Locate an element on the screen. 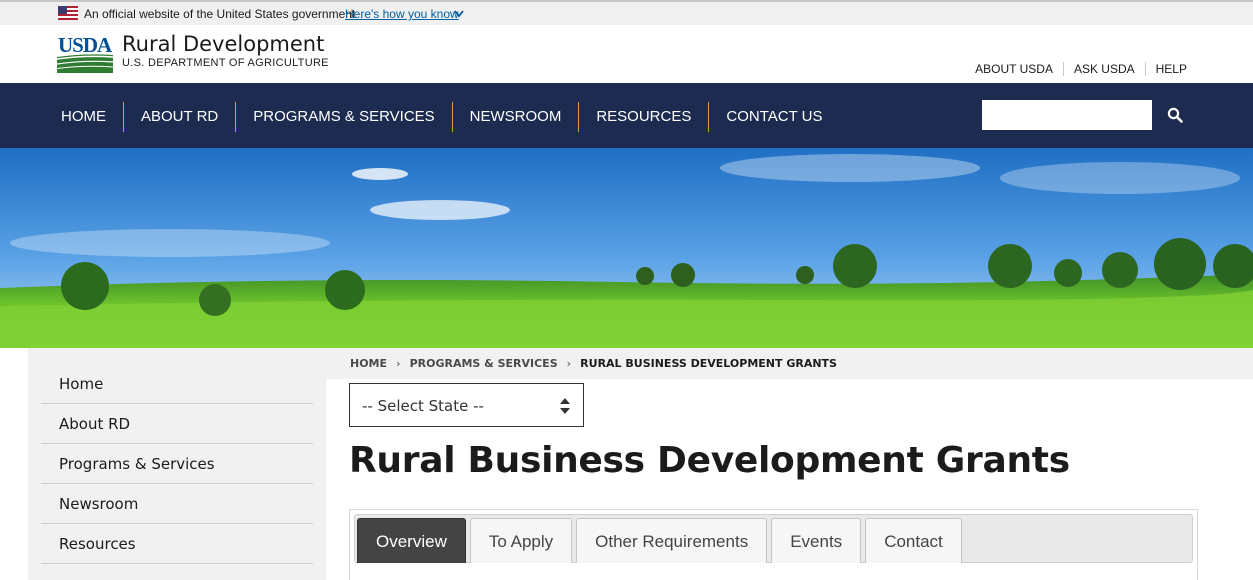 This screenshot has width=1253, height=580. select-arrows-icon is located at coordinates (565, 406).